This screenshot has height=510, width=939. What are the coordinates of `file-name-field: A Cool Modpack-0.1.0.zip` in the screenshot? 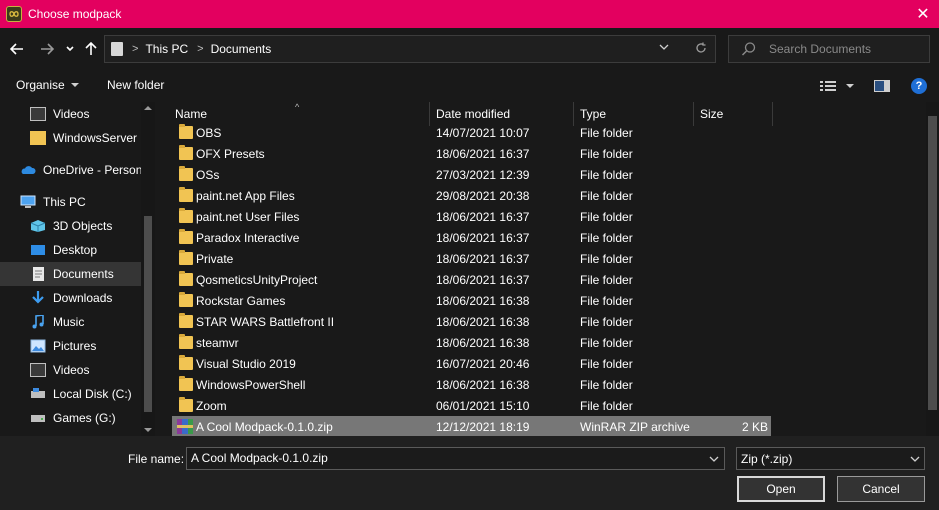 It's located at (455, 458).